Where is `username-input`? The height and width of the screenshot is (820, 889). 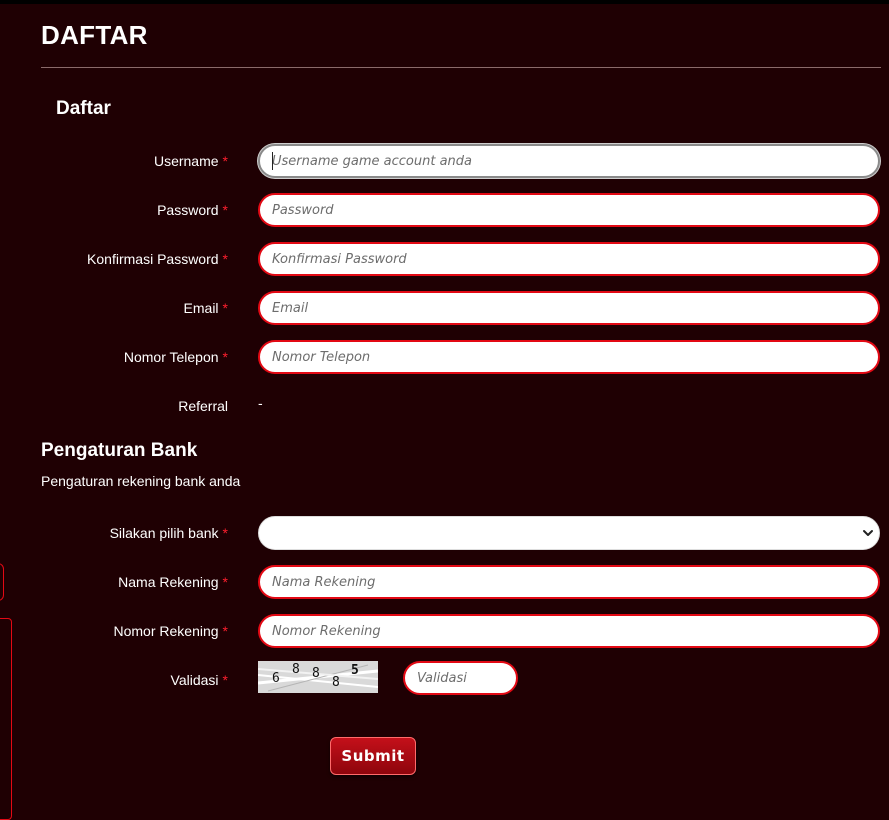
username-input is located at coordinates (569, 161).